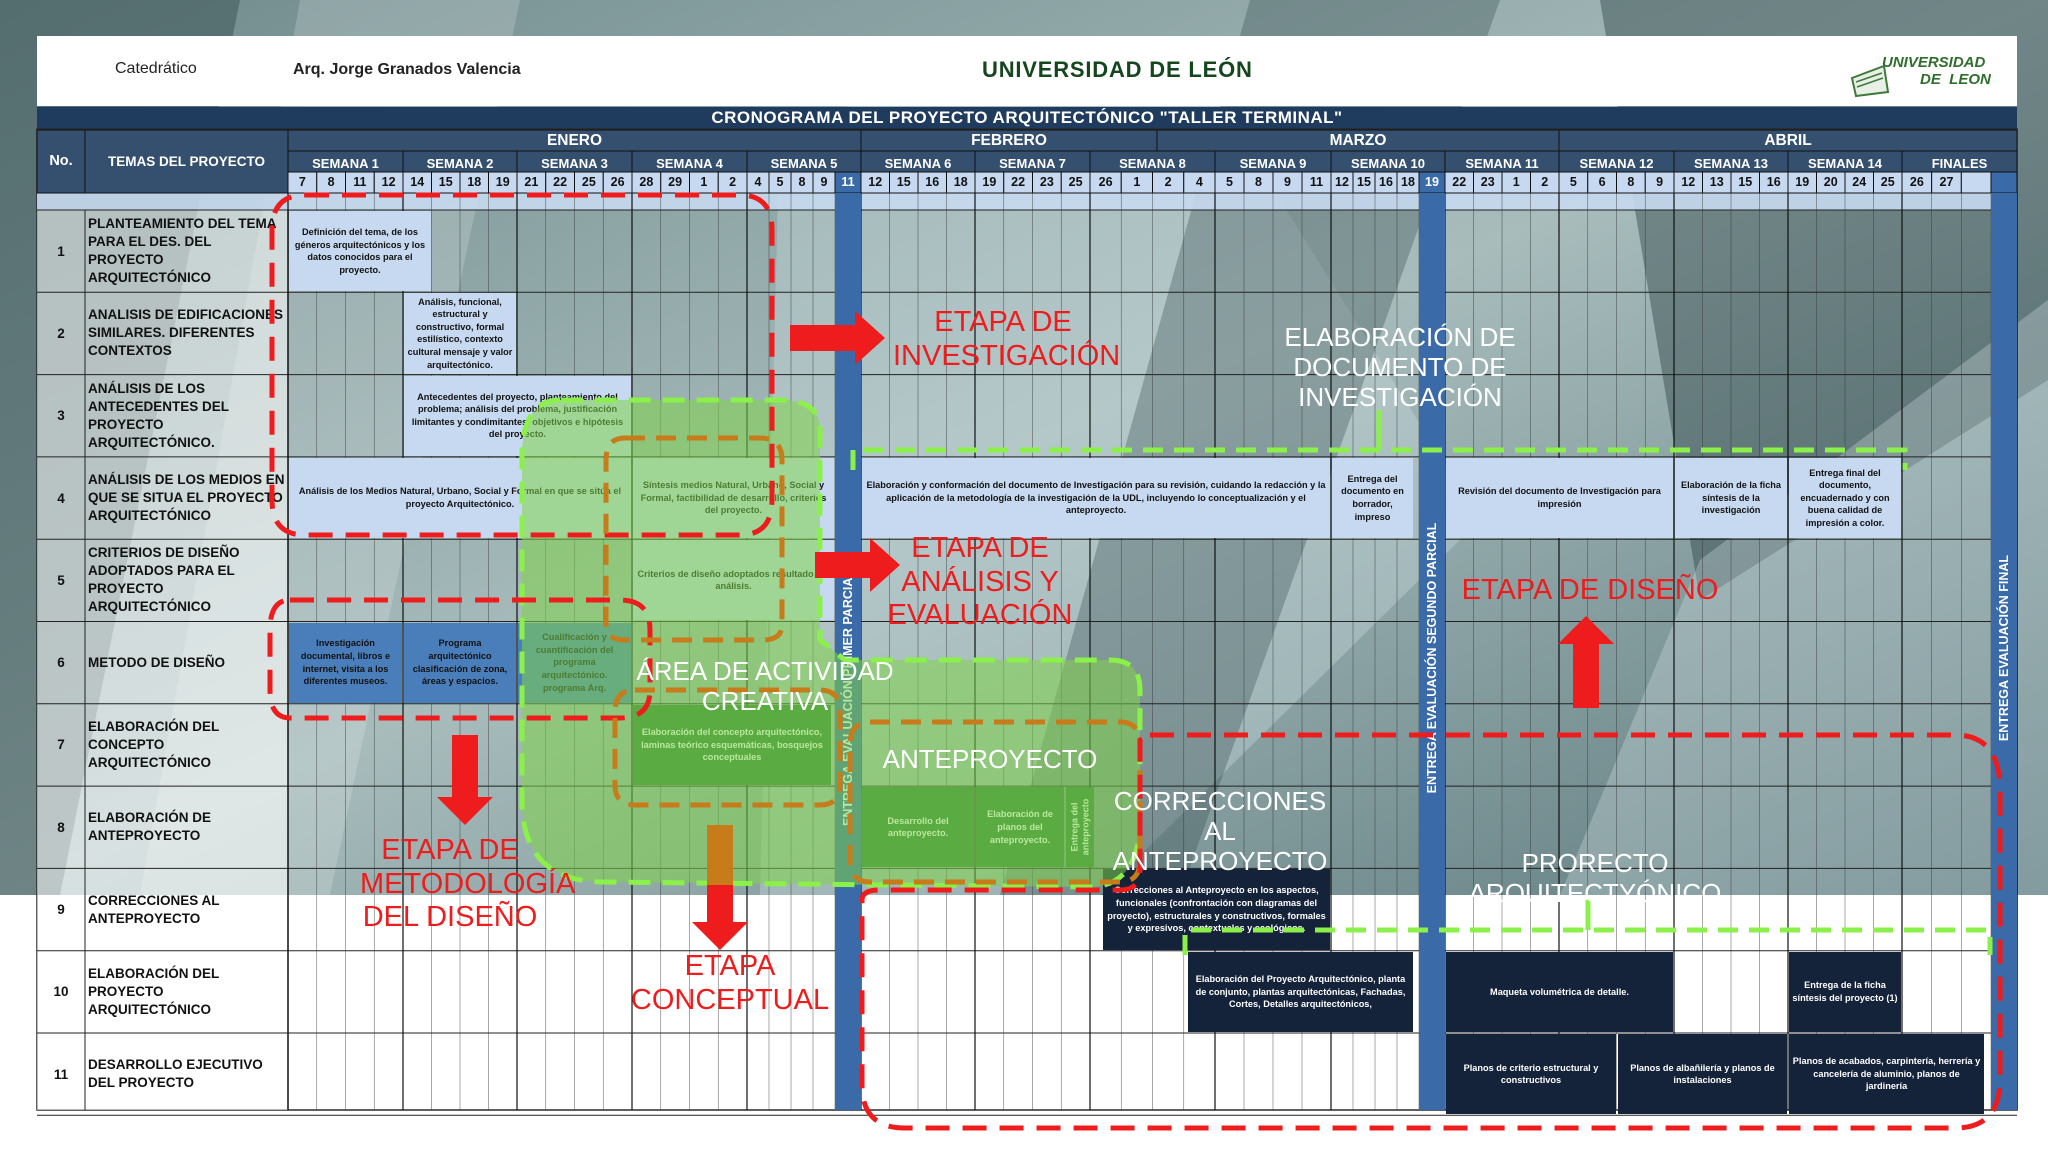 The width and height of the screenshot is (2048, 1152). What do you see at coordinates (980, 582) in the screenshot?
I see `overlay-label: ETAPA DE ANÁLISIS Y EVALUACIÓN` at bounding box center [980, 582].